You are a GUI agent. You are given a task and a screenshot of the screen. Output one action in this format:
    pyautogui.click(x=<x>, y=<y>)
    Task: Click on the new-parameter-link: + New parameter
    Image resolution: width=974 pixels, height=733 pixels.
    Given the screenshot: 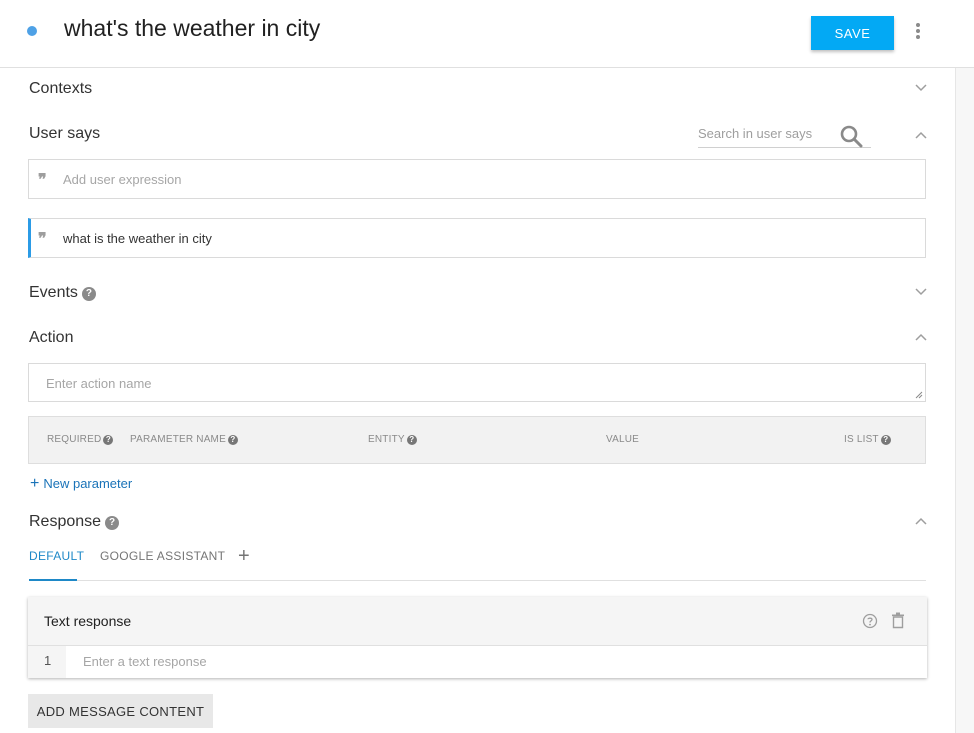 What is the action you would take?
    pyautogui.click(x=81, y=484)
    